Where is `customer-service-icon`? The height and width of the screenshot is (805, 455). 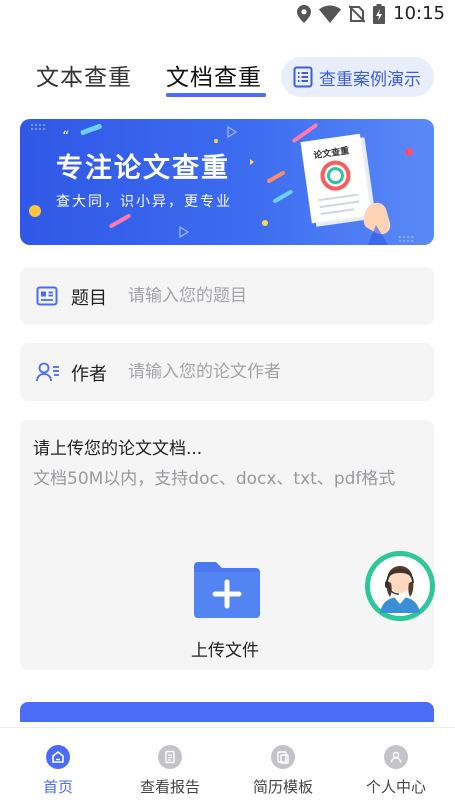
customer-service-icon is located at coordinates (400, 586).